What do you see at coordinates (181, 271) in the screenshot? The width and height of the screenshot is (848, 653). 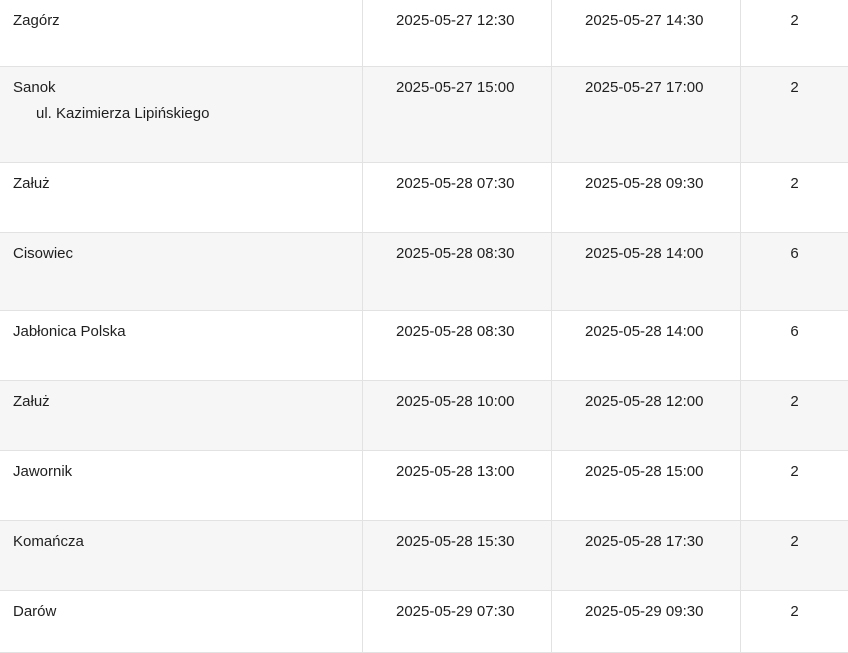 I see `location-cell: Cisowiec` at bounding box center [181, 271].